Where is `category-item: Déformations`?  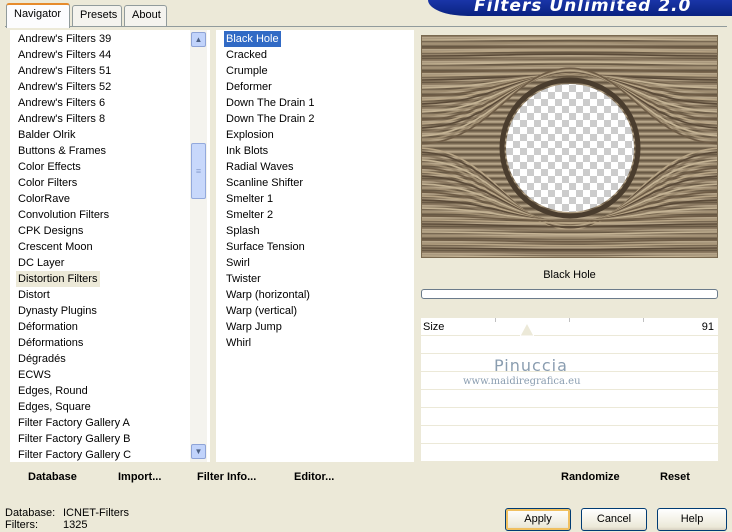
category-item: Déformations is located at coordinates (51, 343).